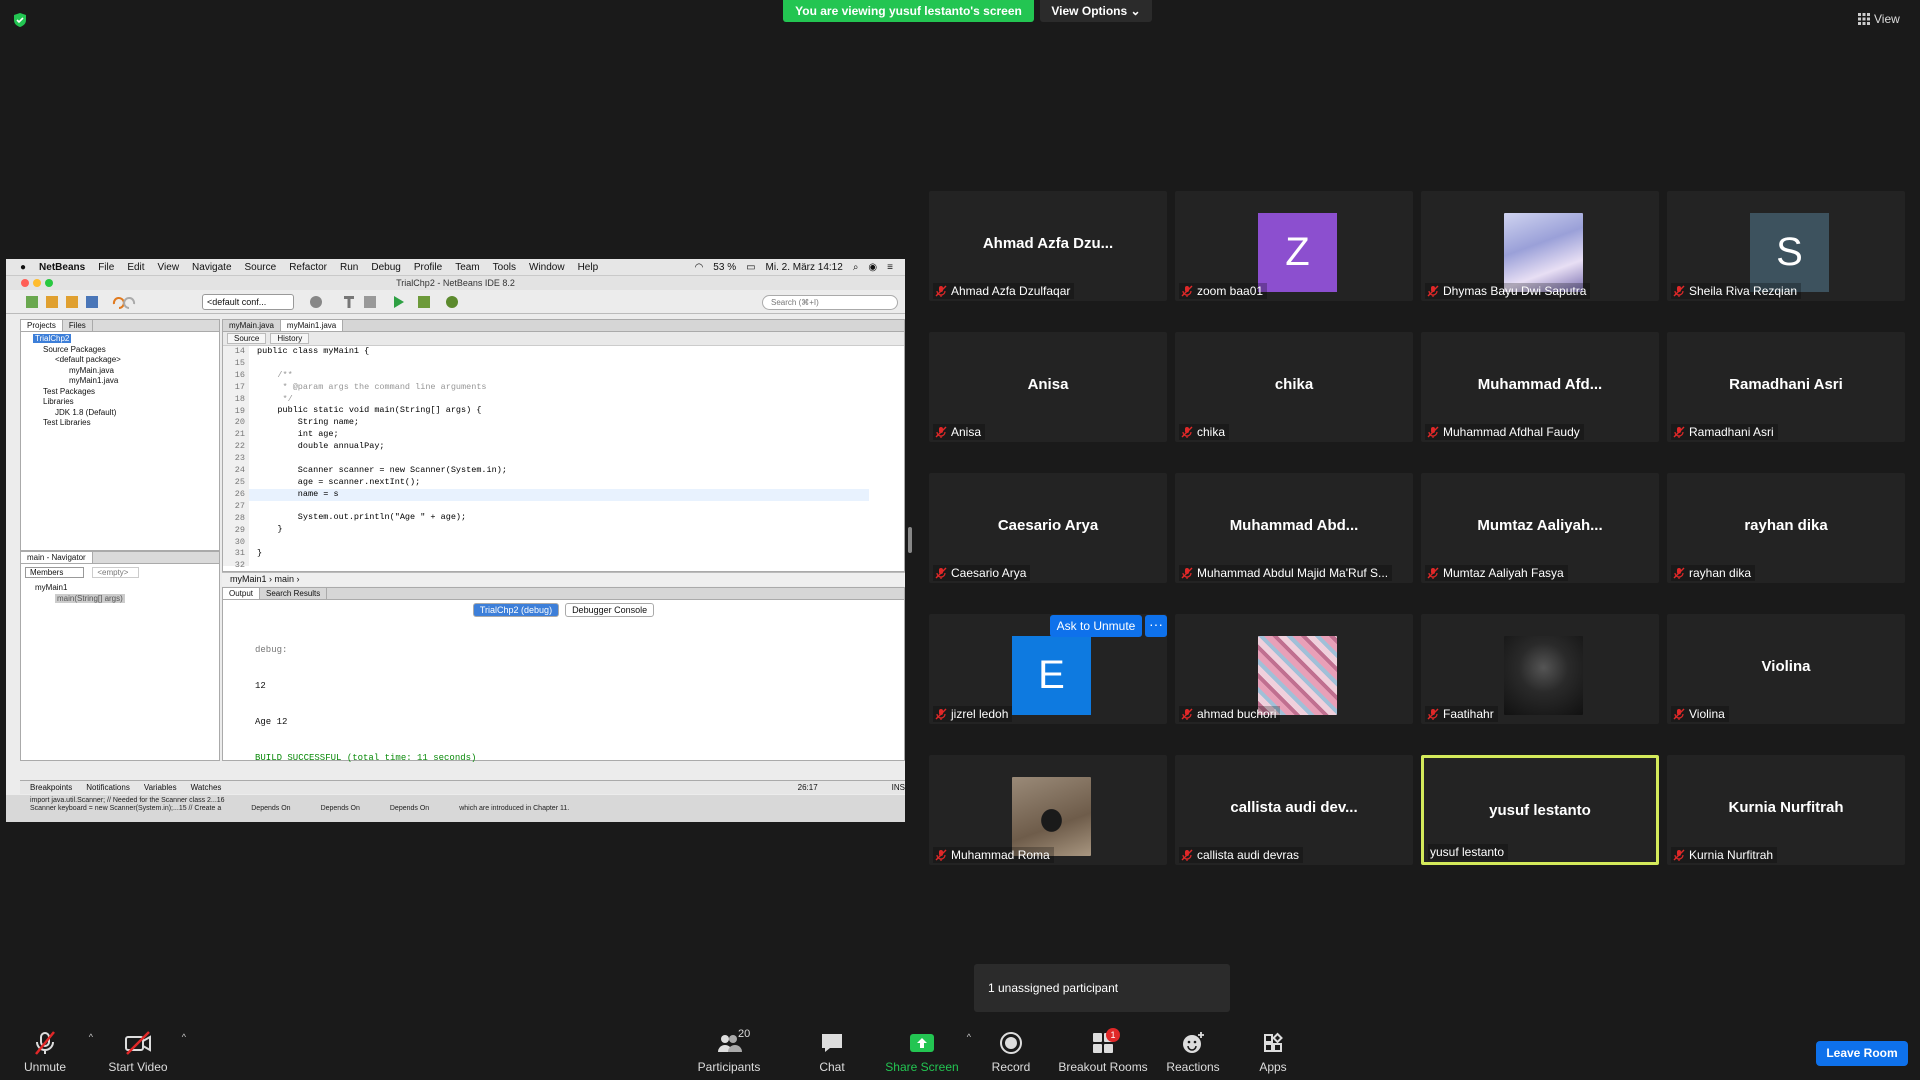 The image size is (1920, 1080). I want to click on apps-button: Apps, so click(1273, 1052).